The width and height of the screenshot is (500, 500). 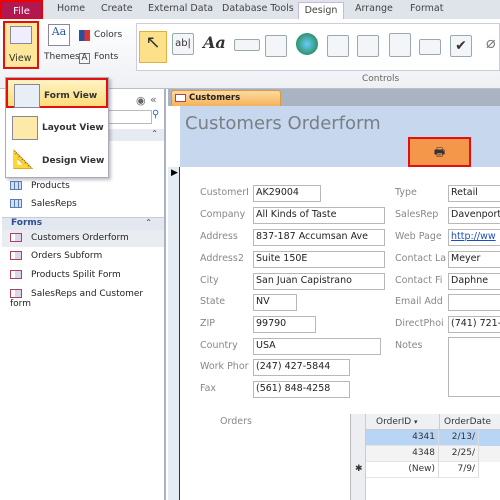 I want to click on layout-view-icon, so click(x=25, y=128).